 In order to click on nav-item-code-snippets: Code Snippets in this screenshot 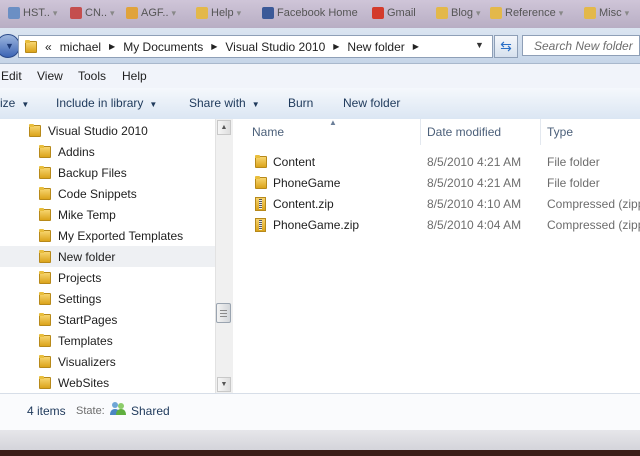, I will do `click(107, 193)`.